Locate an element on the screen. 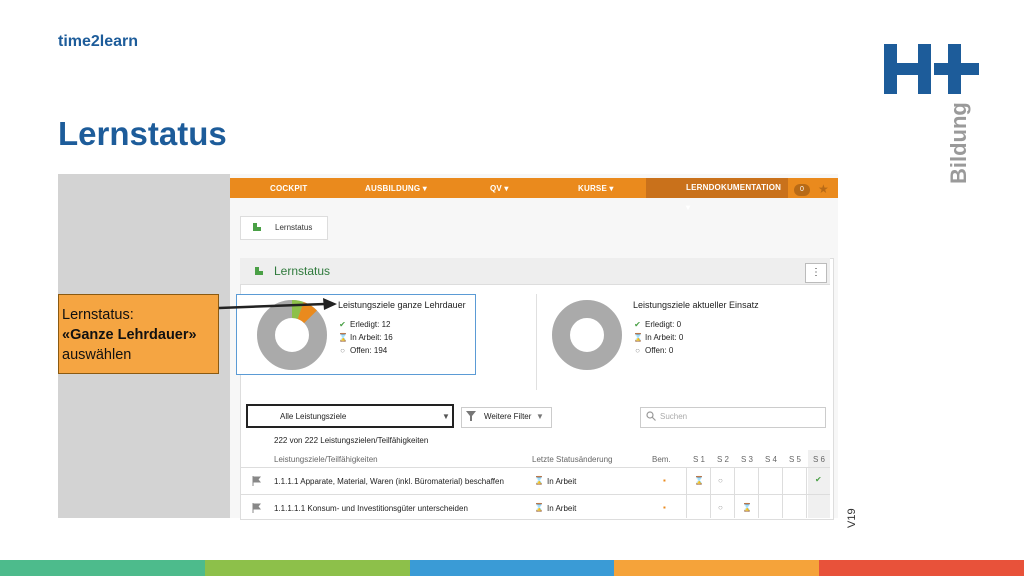  stat-title: Leistungsziele aktueller Einsatz is located at coordinates (696, 305).